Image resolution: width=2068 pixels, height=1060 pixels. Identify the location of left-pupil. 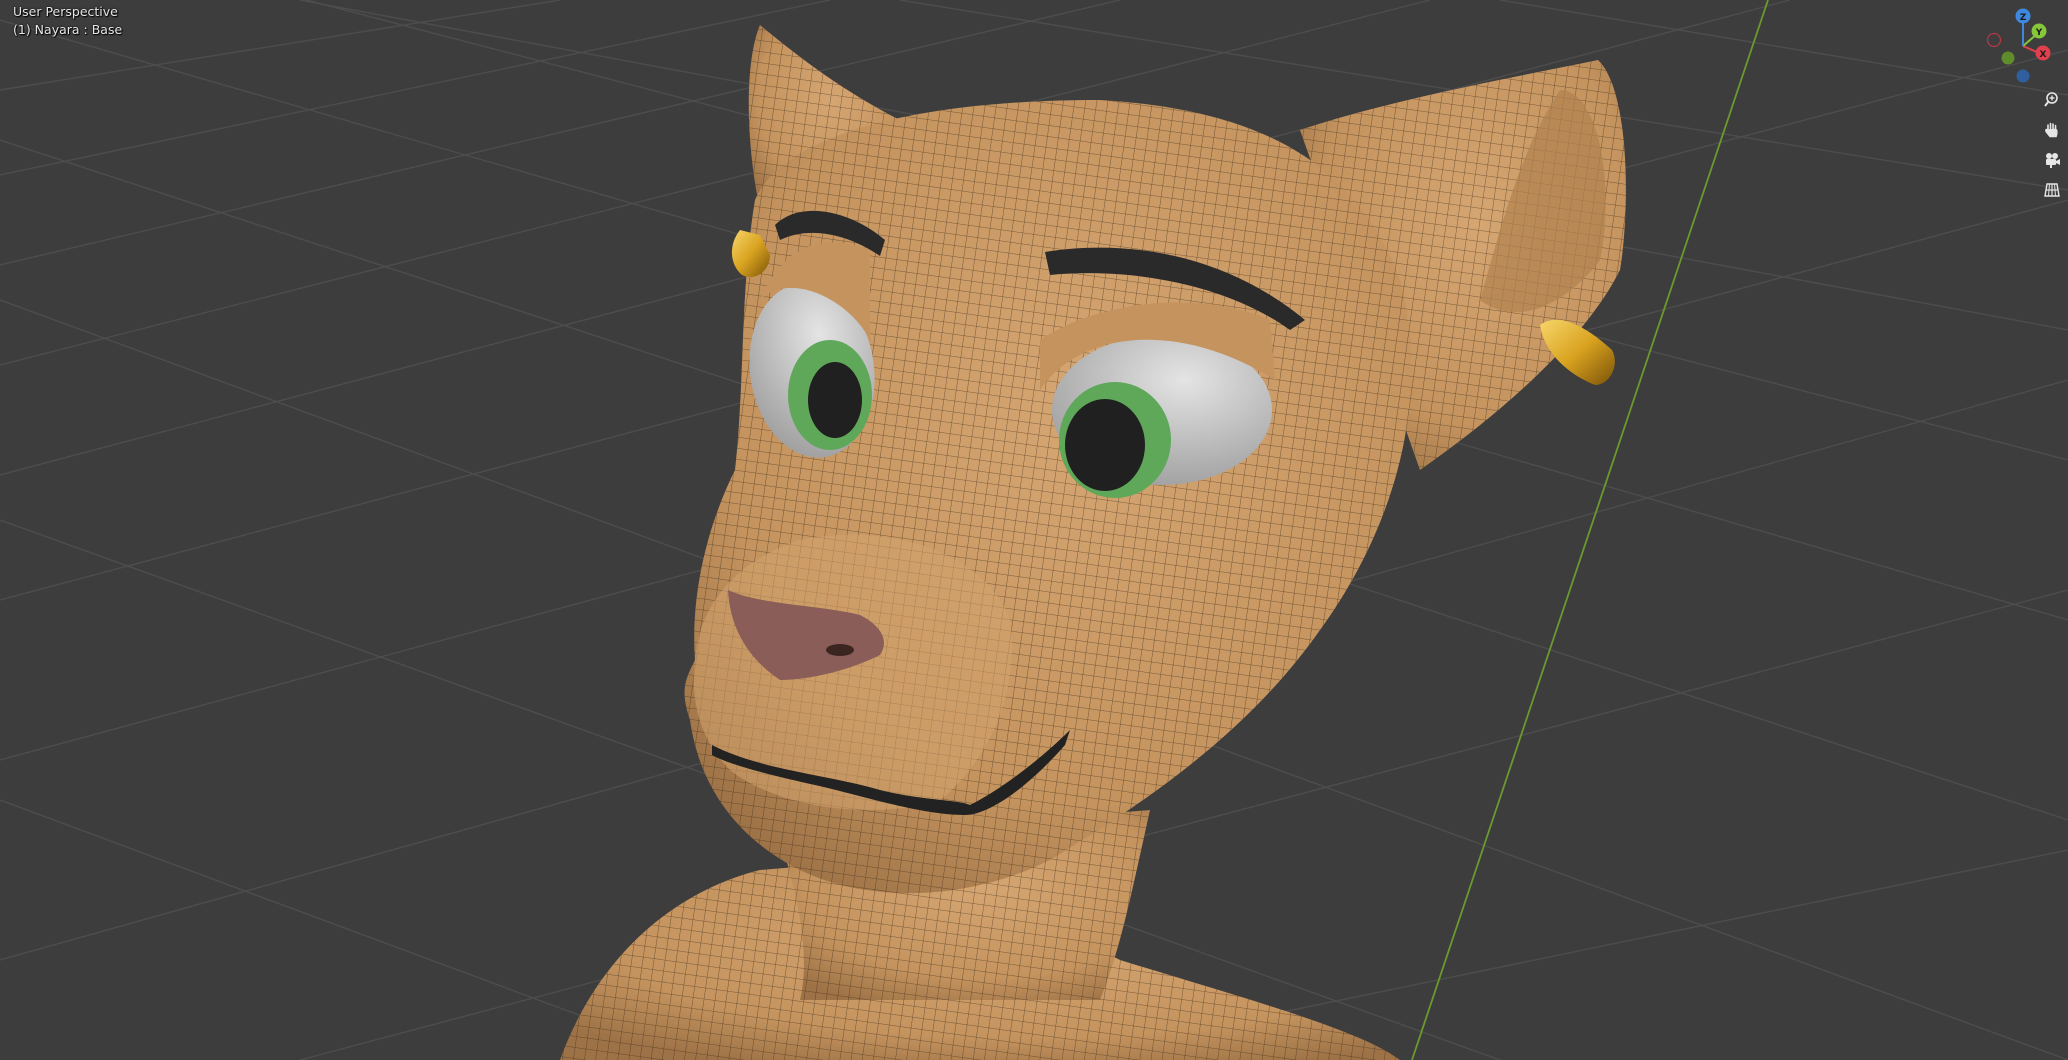
(835, 400).